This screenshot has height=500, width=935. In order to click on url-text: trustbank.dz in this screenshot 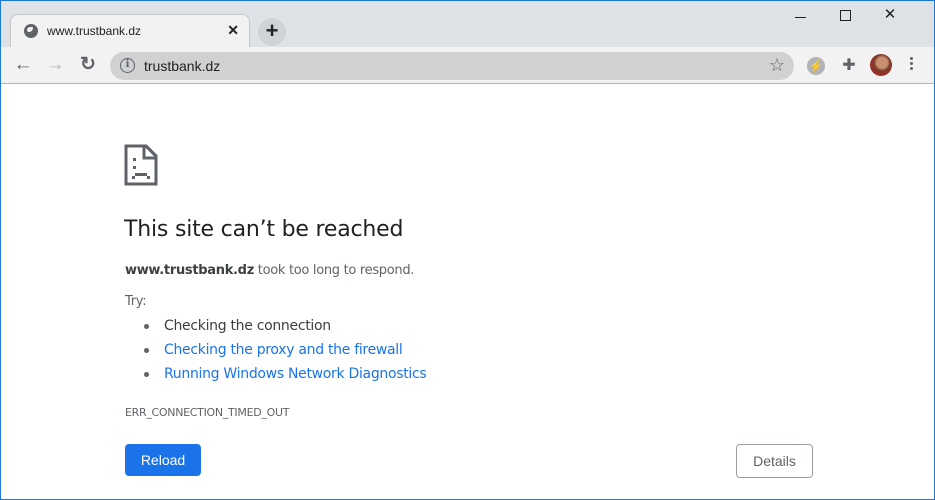, I will do `click(182, 66)`.